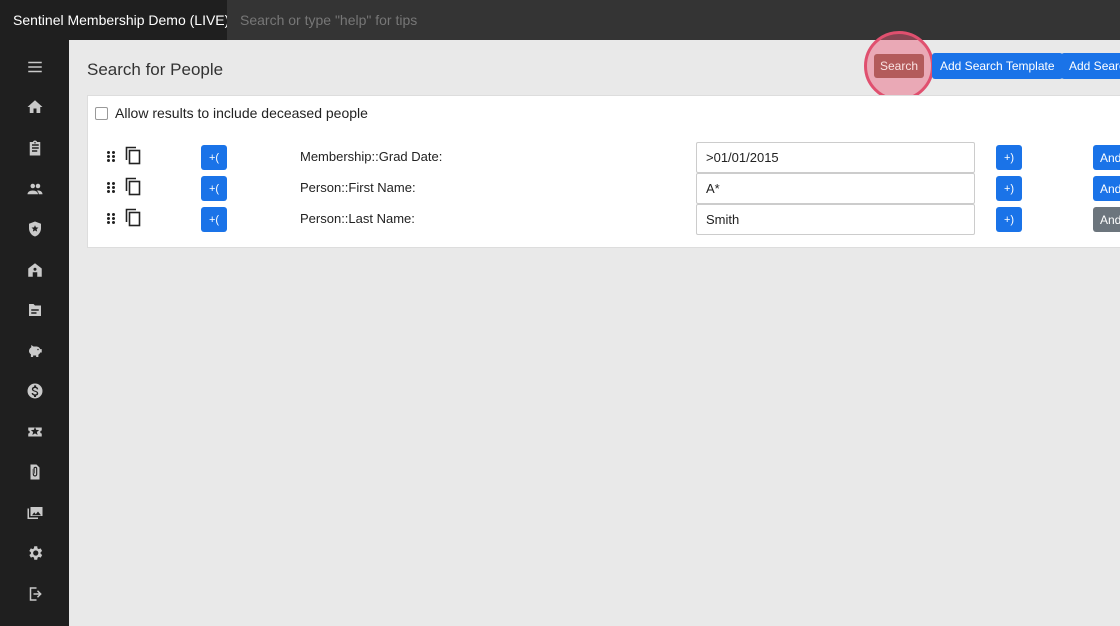  Describe the element at coordinates (35, 148) in the screenshot. I see `clipboard-icon` at that location.